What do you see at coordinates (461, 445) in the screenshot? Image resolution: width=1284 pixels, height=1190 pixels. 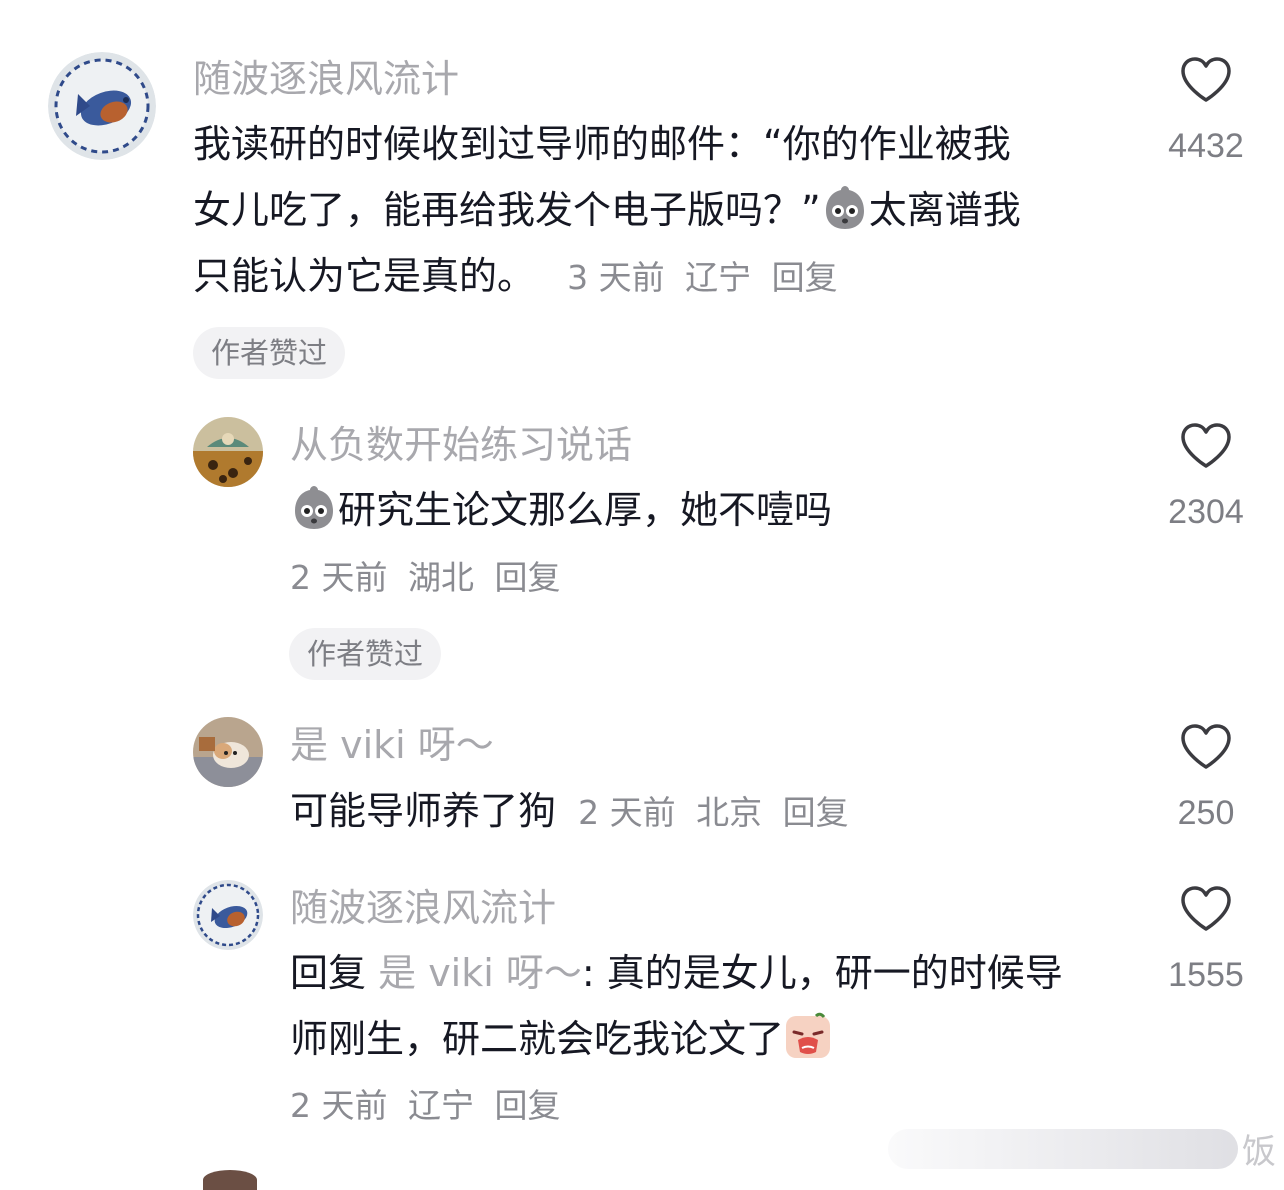 I see `username: 从负数开始练习说话` at bounding box center [461, 445].